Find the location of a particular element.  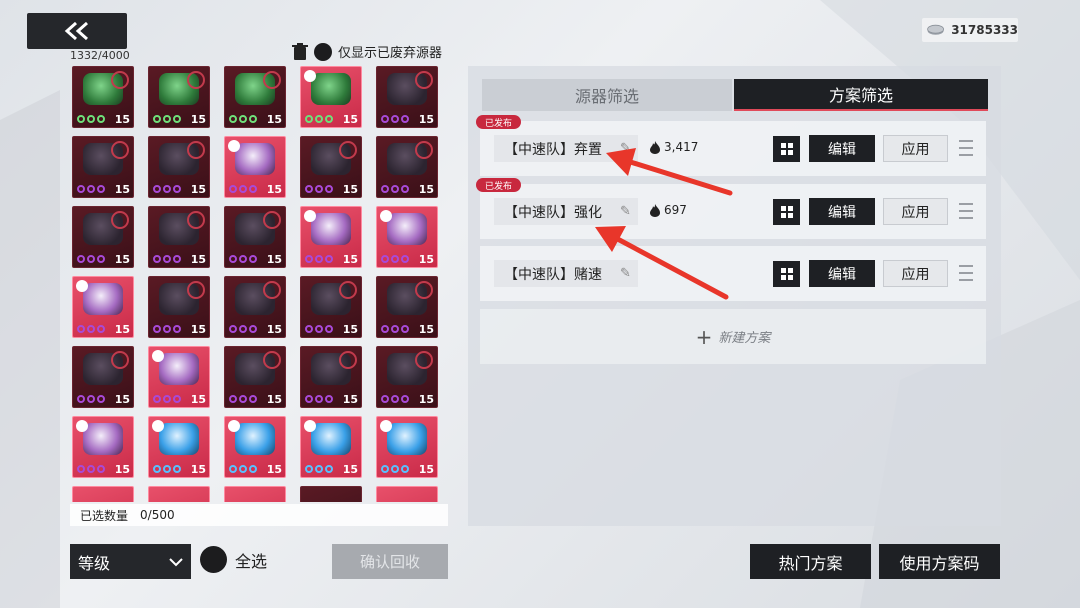

plan-name-field: 【中速队】赌速 ✎ is located at coordinates (566, 273).